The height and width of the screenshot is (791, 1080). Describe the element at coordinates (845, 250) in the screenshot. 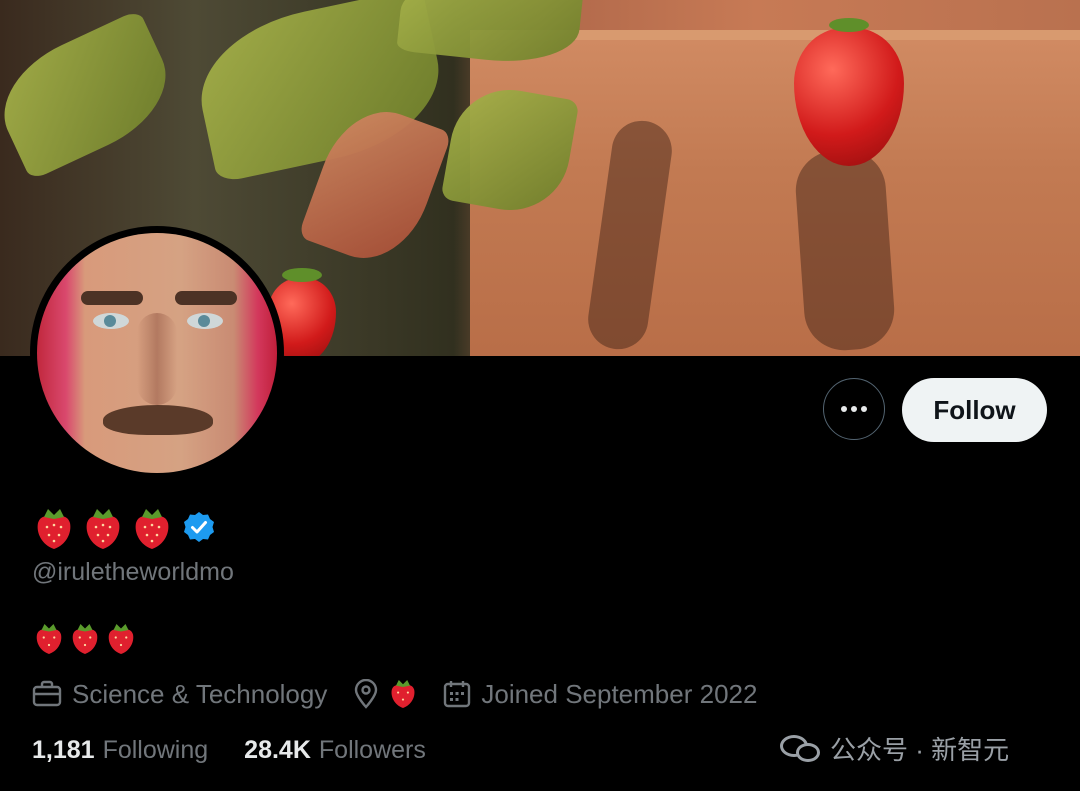

I see `banner-shadow` at that location.